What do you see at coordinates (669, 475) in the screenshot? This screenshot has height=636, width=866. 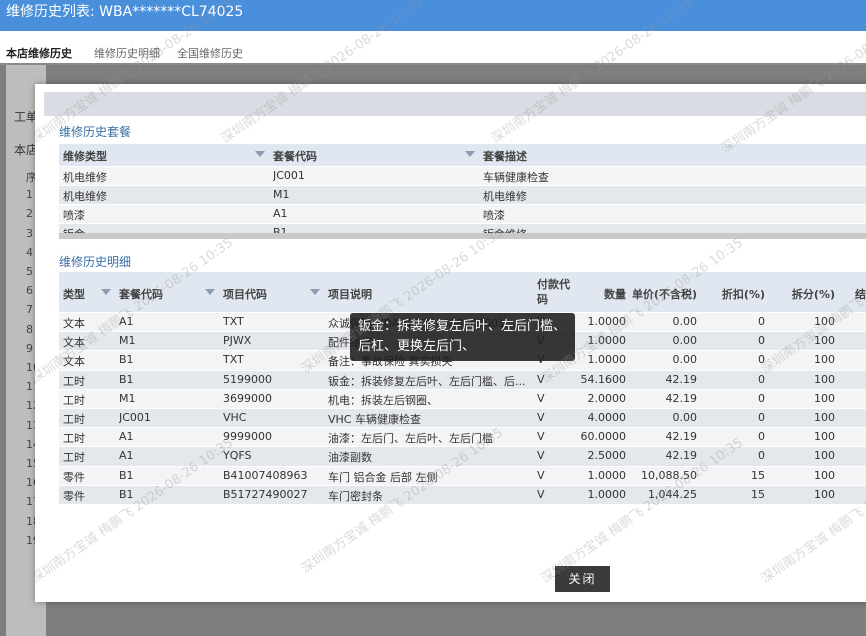 I see `detail-cell-price: 10,088.50` at bounding box center [669, 475].